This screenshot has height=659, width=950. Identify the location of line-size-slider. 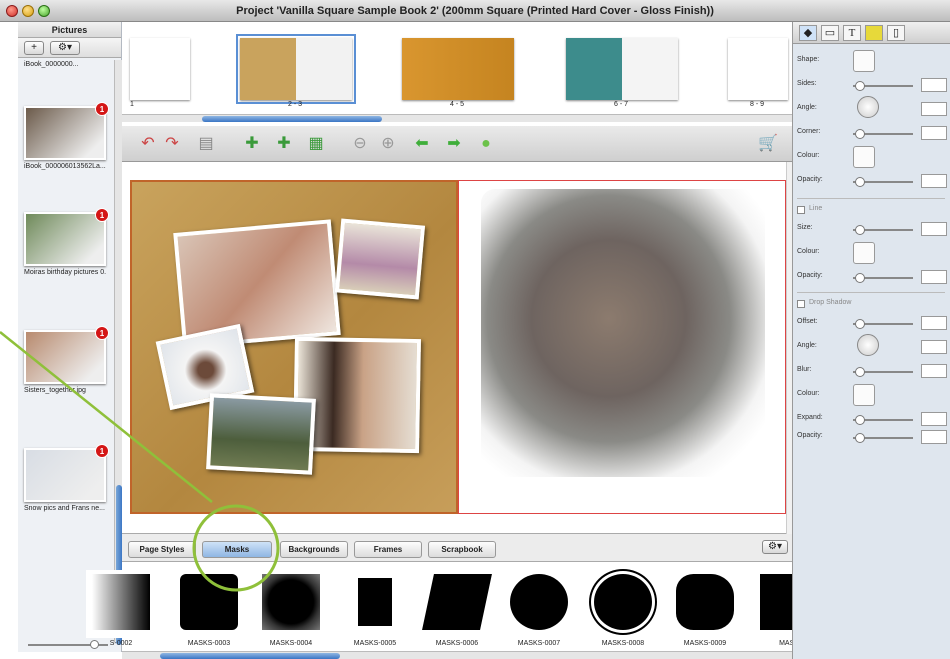
(883, 230).